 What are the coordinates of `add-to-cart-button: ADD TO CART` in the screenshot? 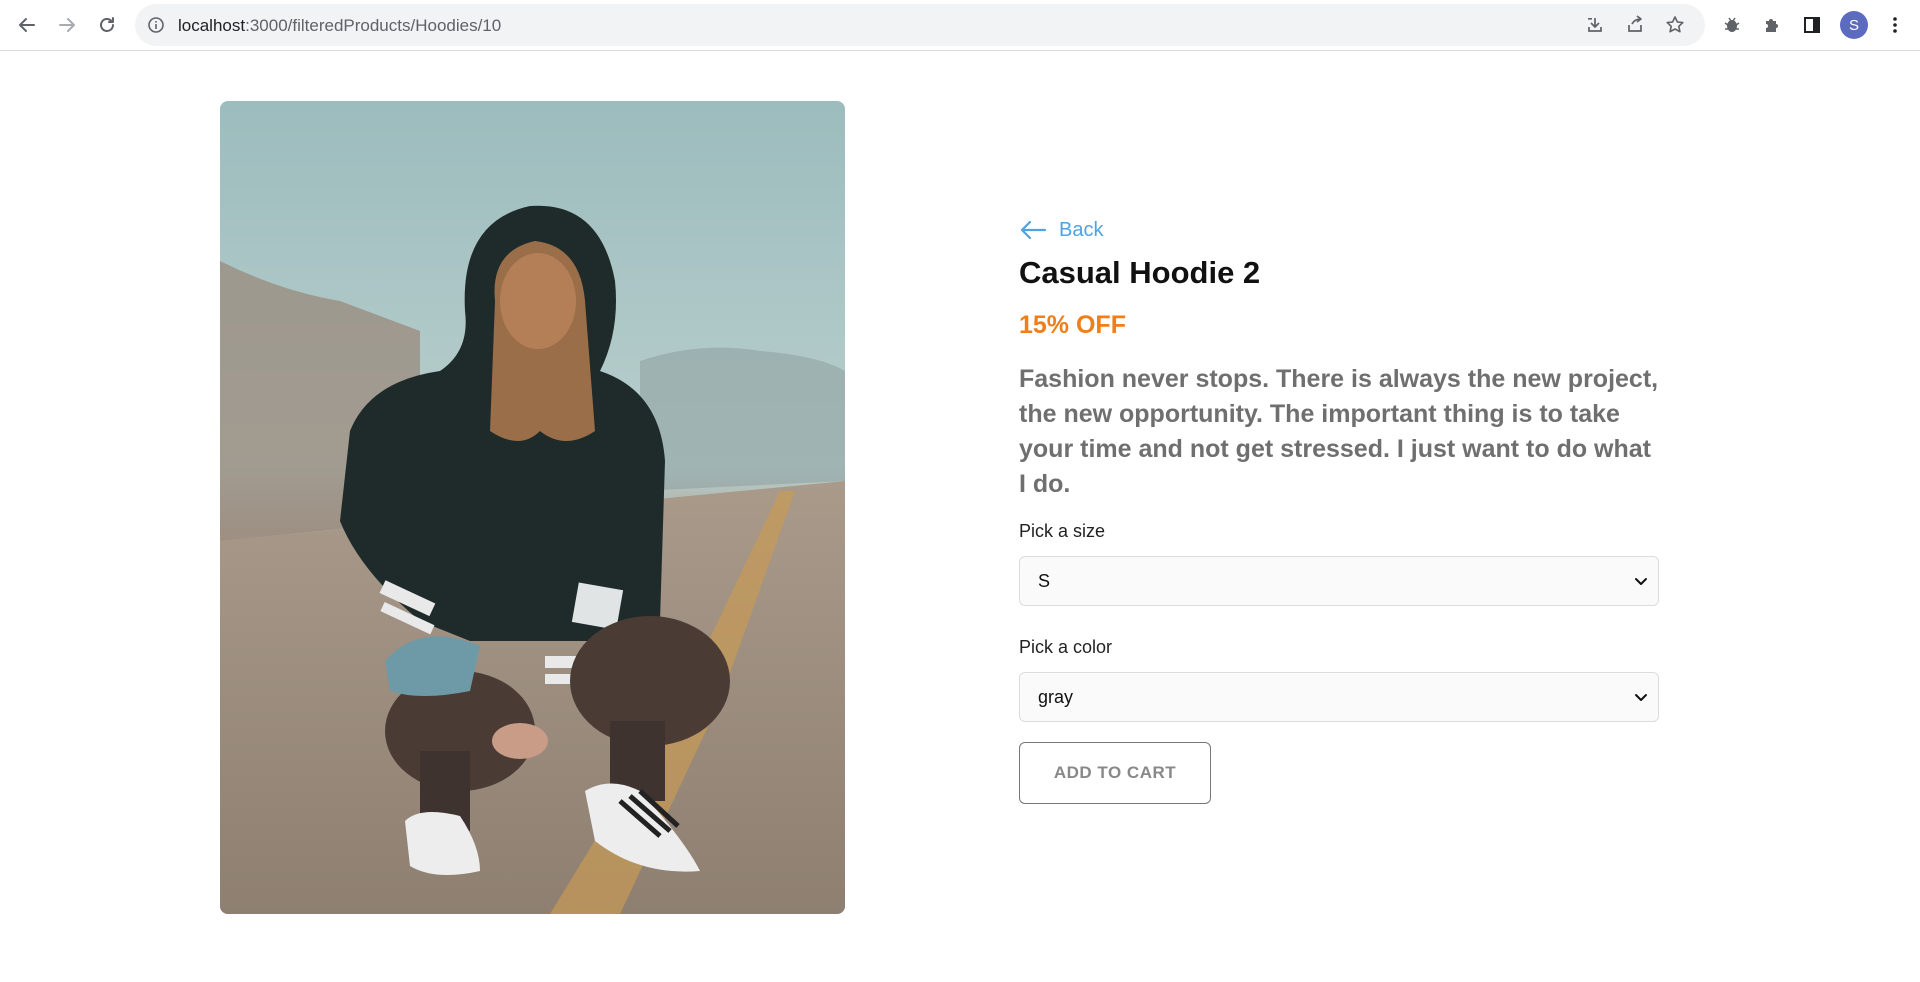 It's located at (1115, 773).